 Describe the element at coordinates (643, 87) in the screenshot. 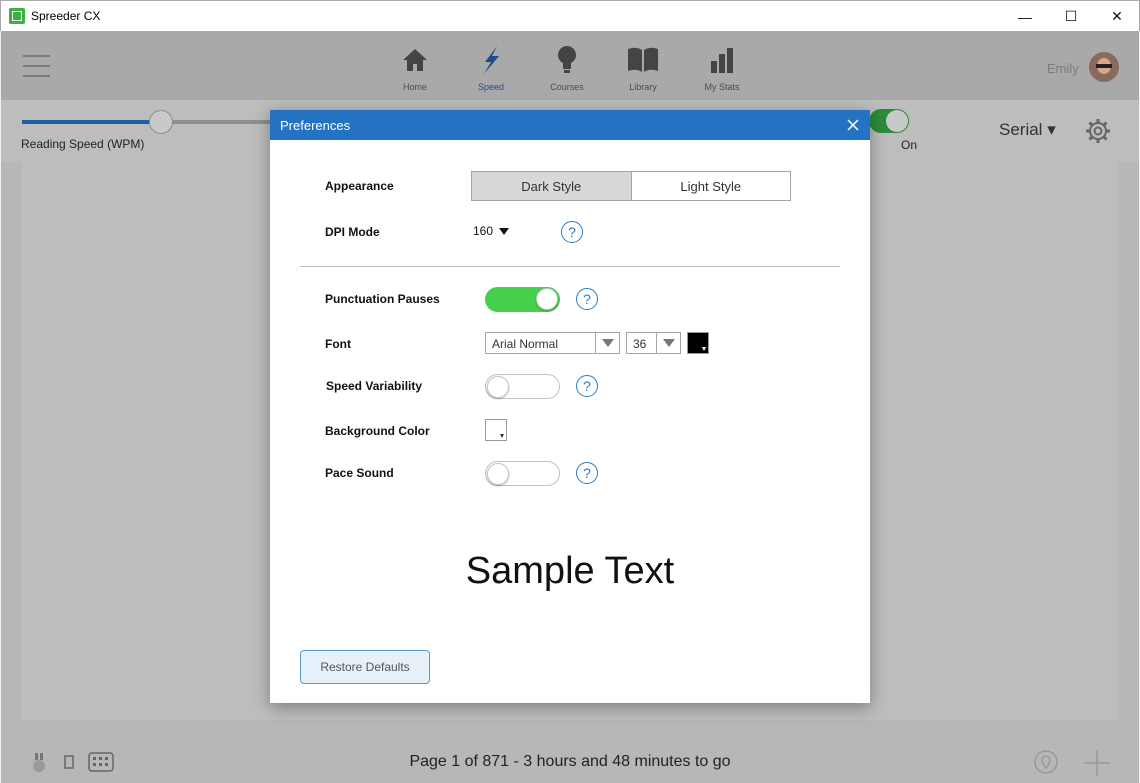

I see `nav-item-label: Library` at that location.